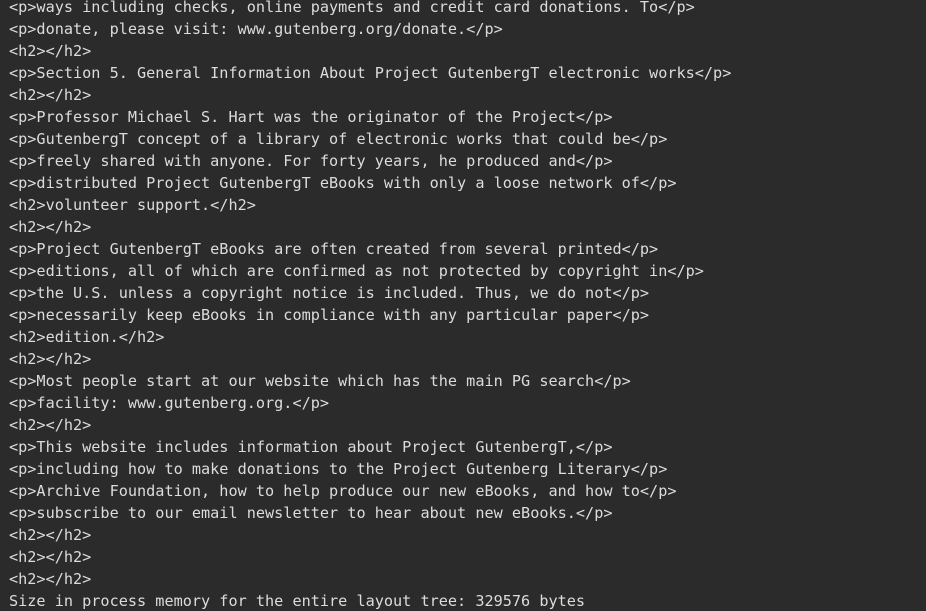 The image size is (926, 611). I want to click on console-line: <h2>edition.</h2>, so click(87, 337).